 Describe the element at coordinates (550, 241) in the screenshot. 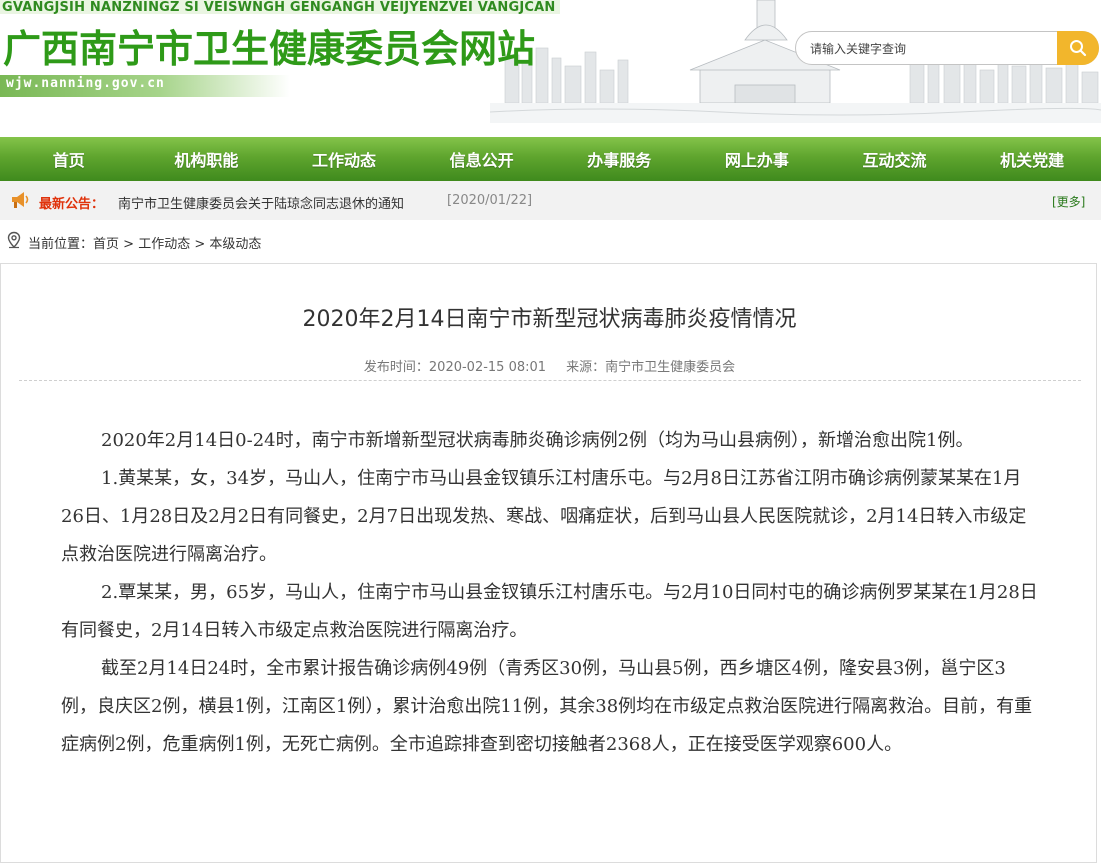

I see `breadcrumb: 当前位置：首页 > 工作动态 > 本级动态` at that location.